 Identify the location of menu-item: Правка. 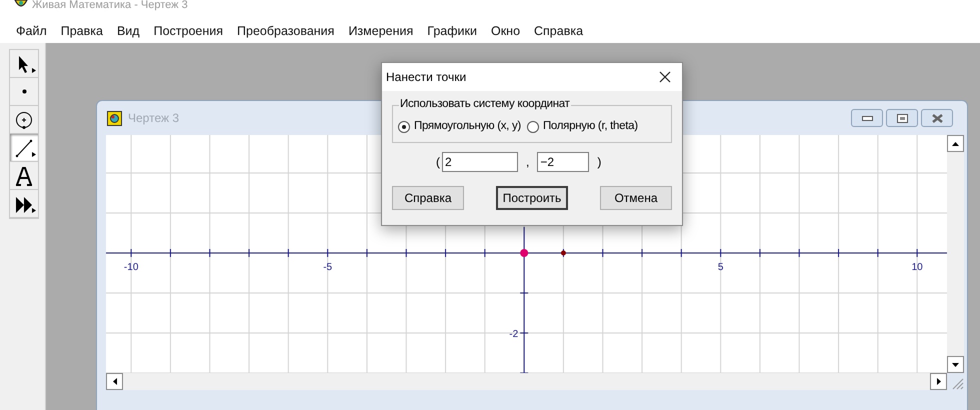
(81, 31).